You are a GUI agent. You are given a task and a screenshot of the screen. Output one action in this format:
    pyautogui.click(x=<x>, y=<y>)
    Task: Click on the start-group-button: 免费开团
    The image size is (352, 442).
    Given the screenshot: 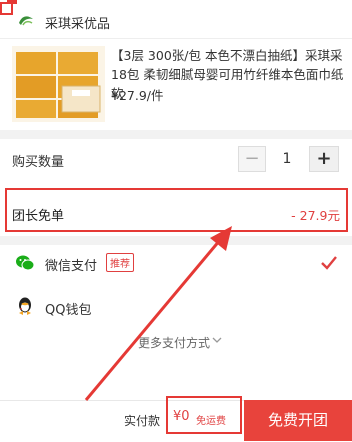 What is the action you would take?
    pyautogui.click(x=298, y=420)
    